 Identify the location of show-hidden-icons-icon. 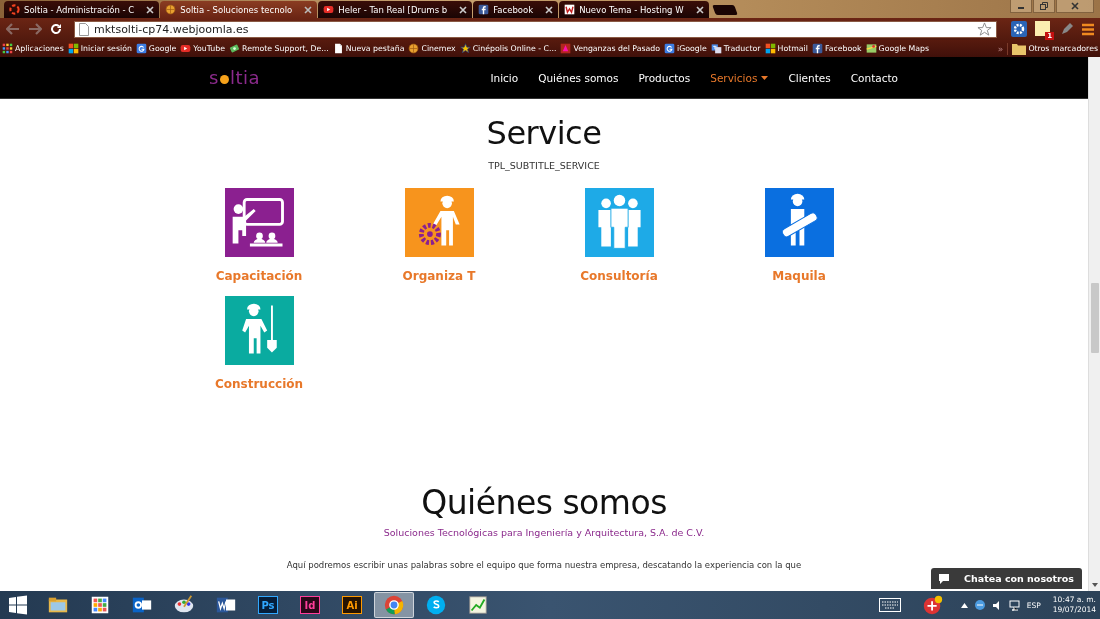
(964, 605).